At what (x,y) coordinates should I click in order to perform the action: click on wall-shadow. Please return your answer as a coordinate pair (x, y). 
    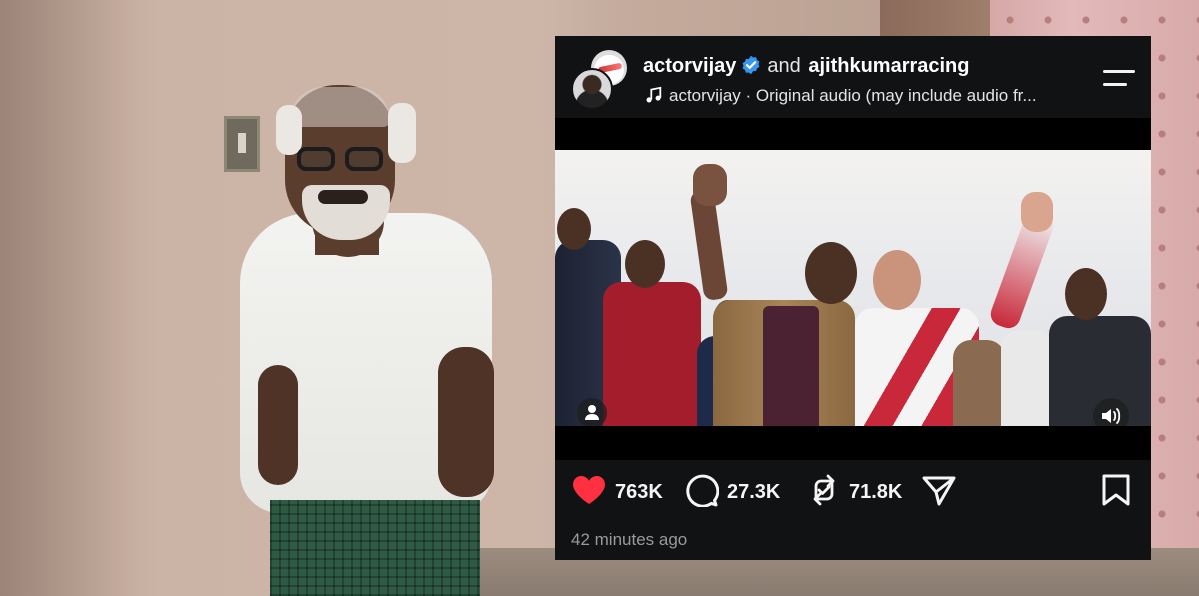
    Looking at the image, I should click on (70, 298).